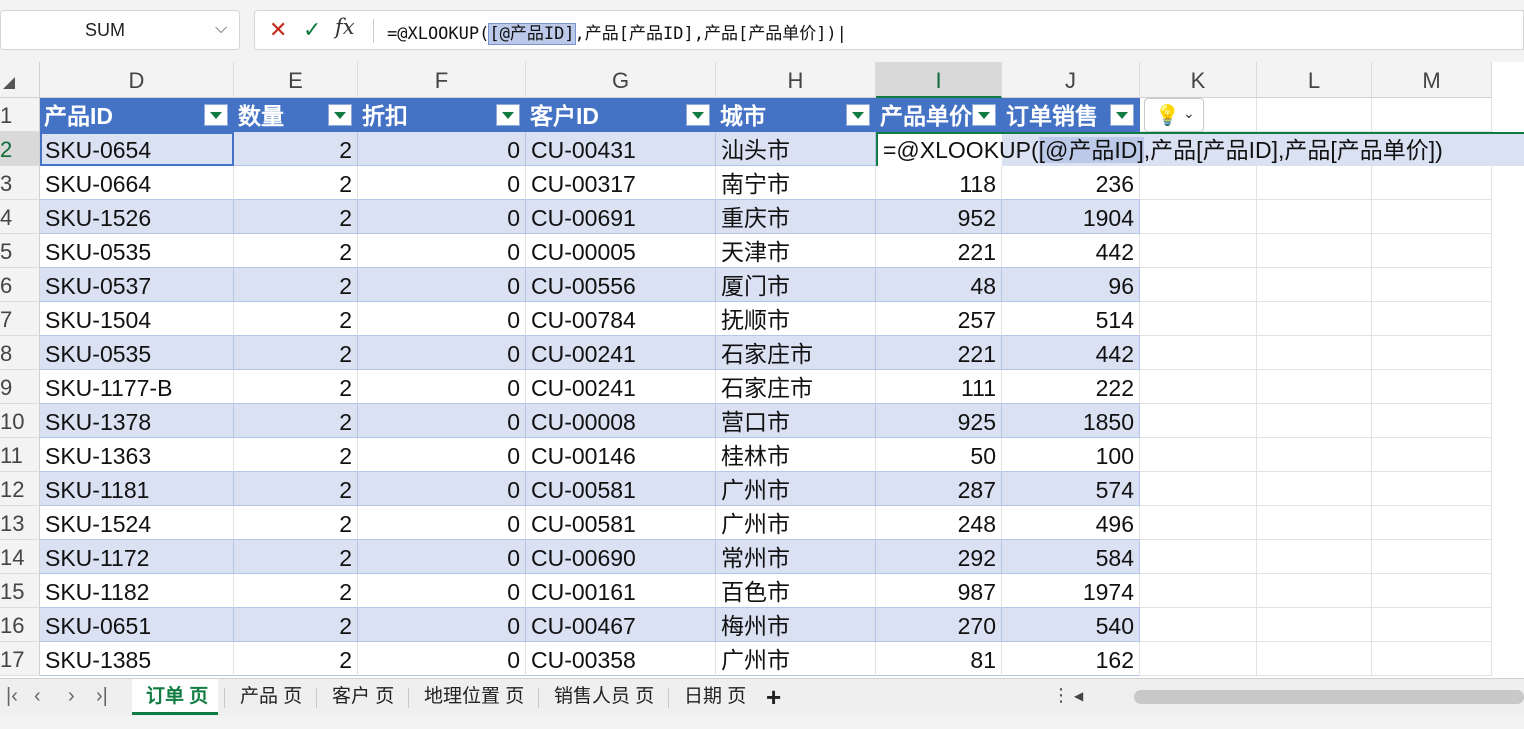  Describe the element at coordinates (20, 625) in the screenshot. I see `row-header: 16` at that location.